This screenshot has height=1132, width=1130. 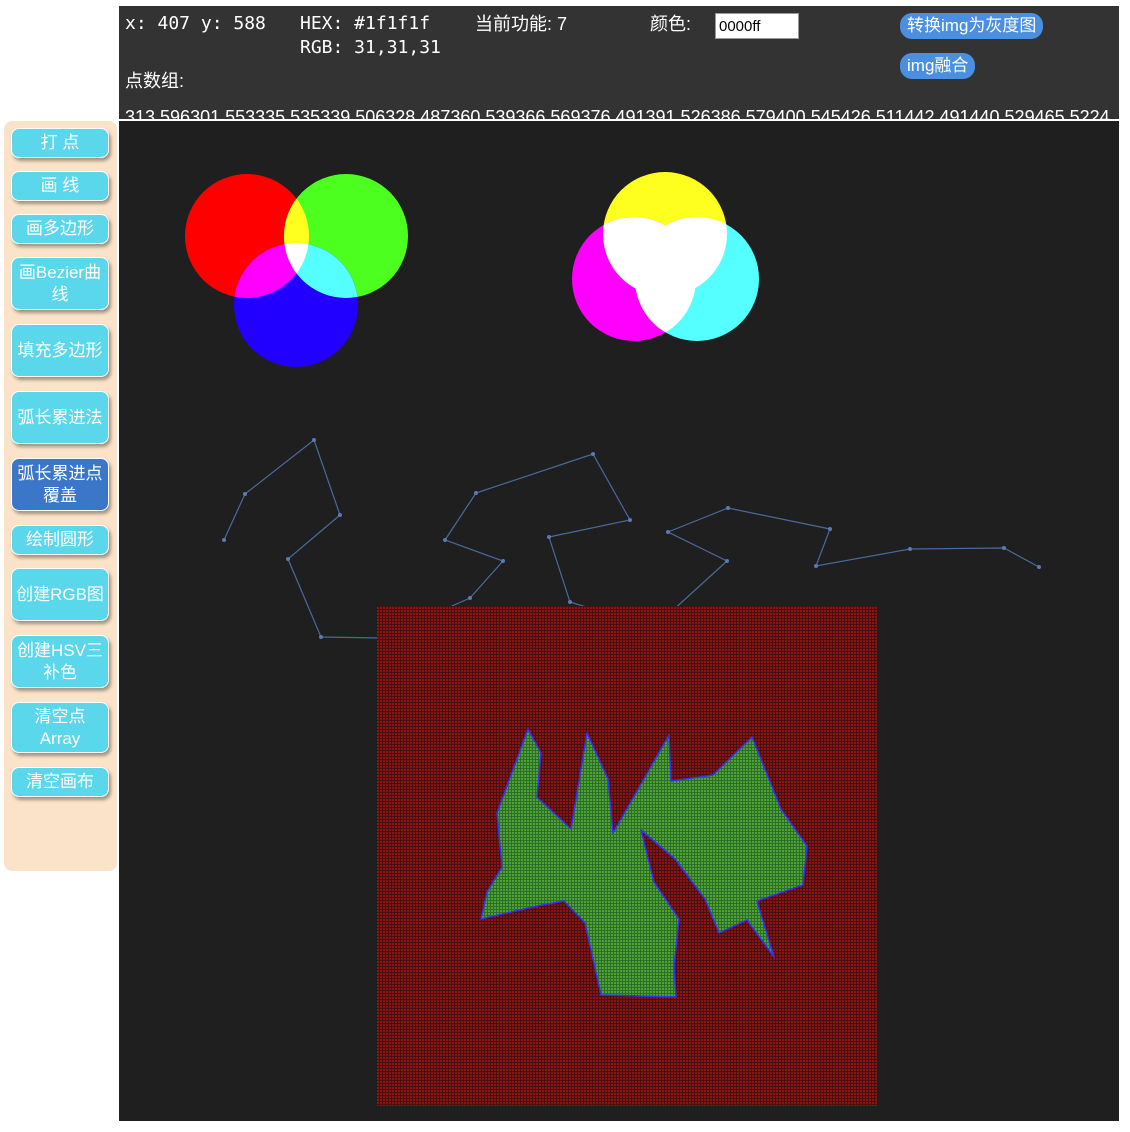 I want to click on rgb-circles, so click(x=296, y=270).